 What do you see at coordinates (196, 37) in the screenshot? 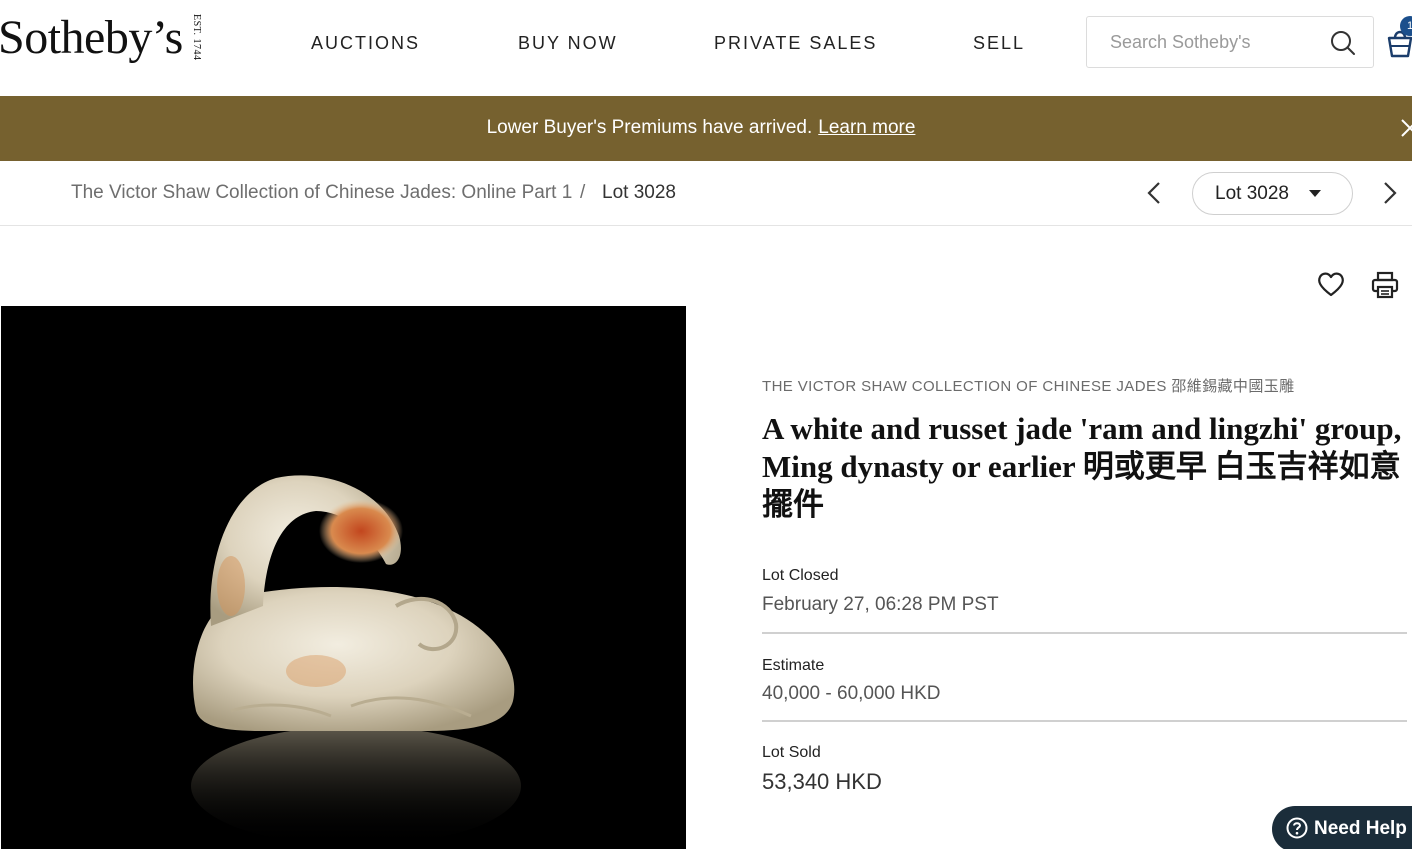
I see `logo-est-year: EST. 1744` at bounding box center [196, 37].